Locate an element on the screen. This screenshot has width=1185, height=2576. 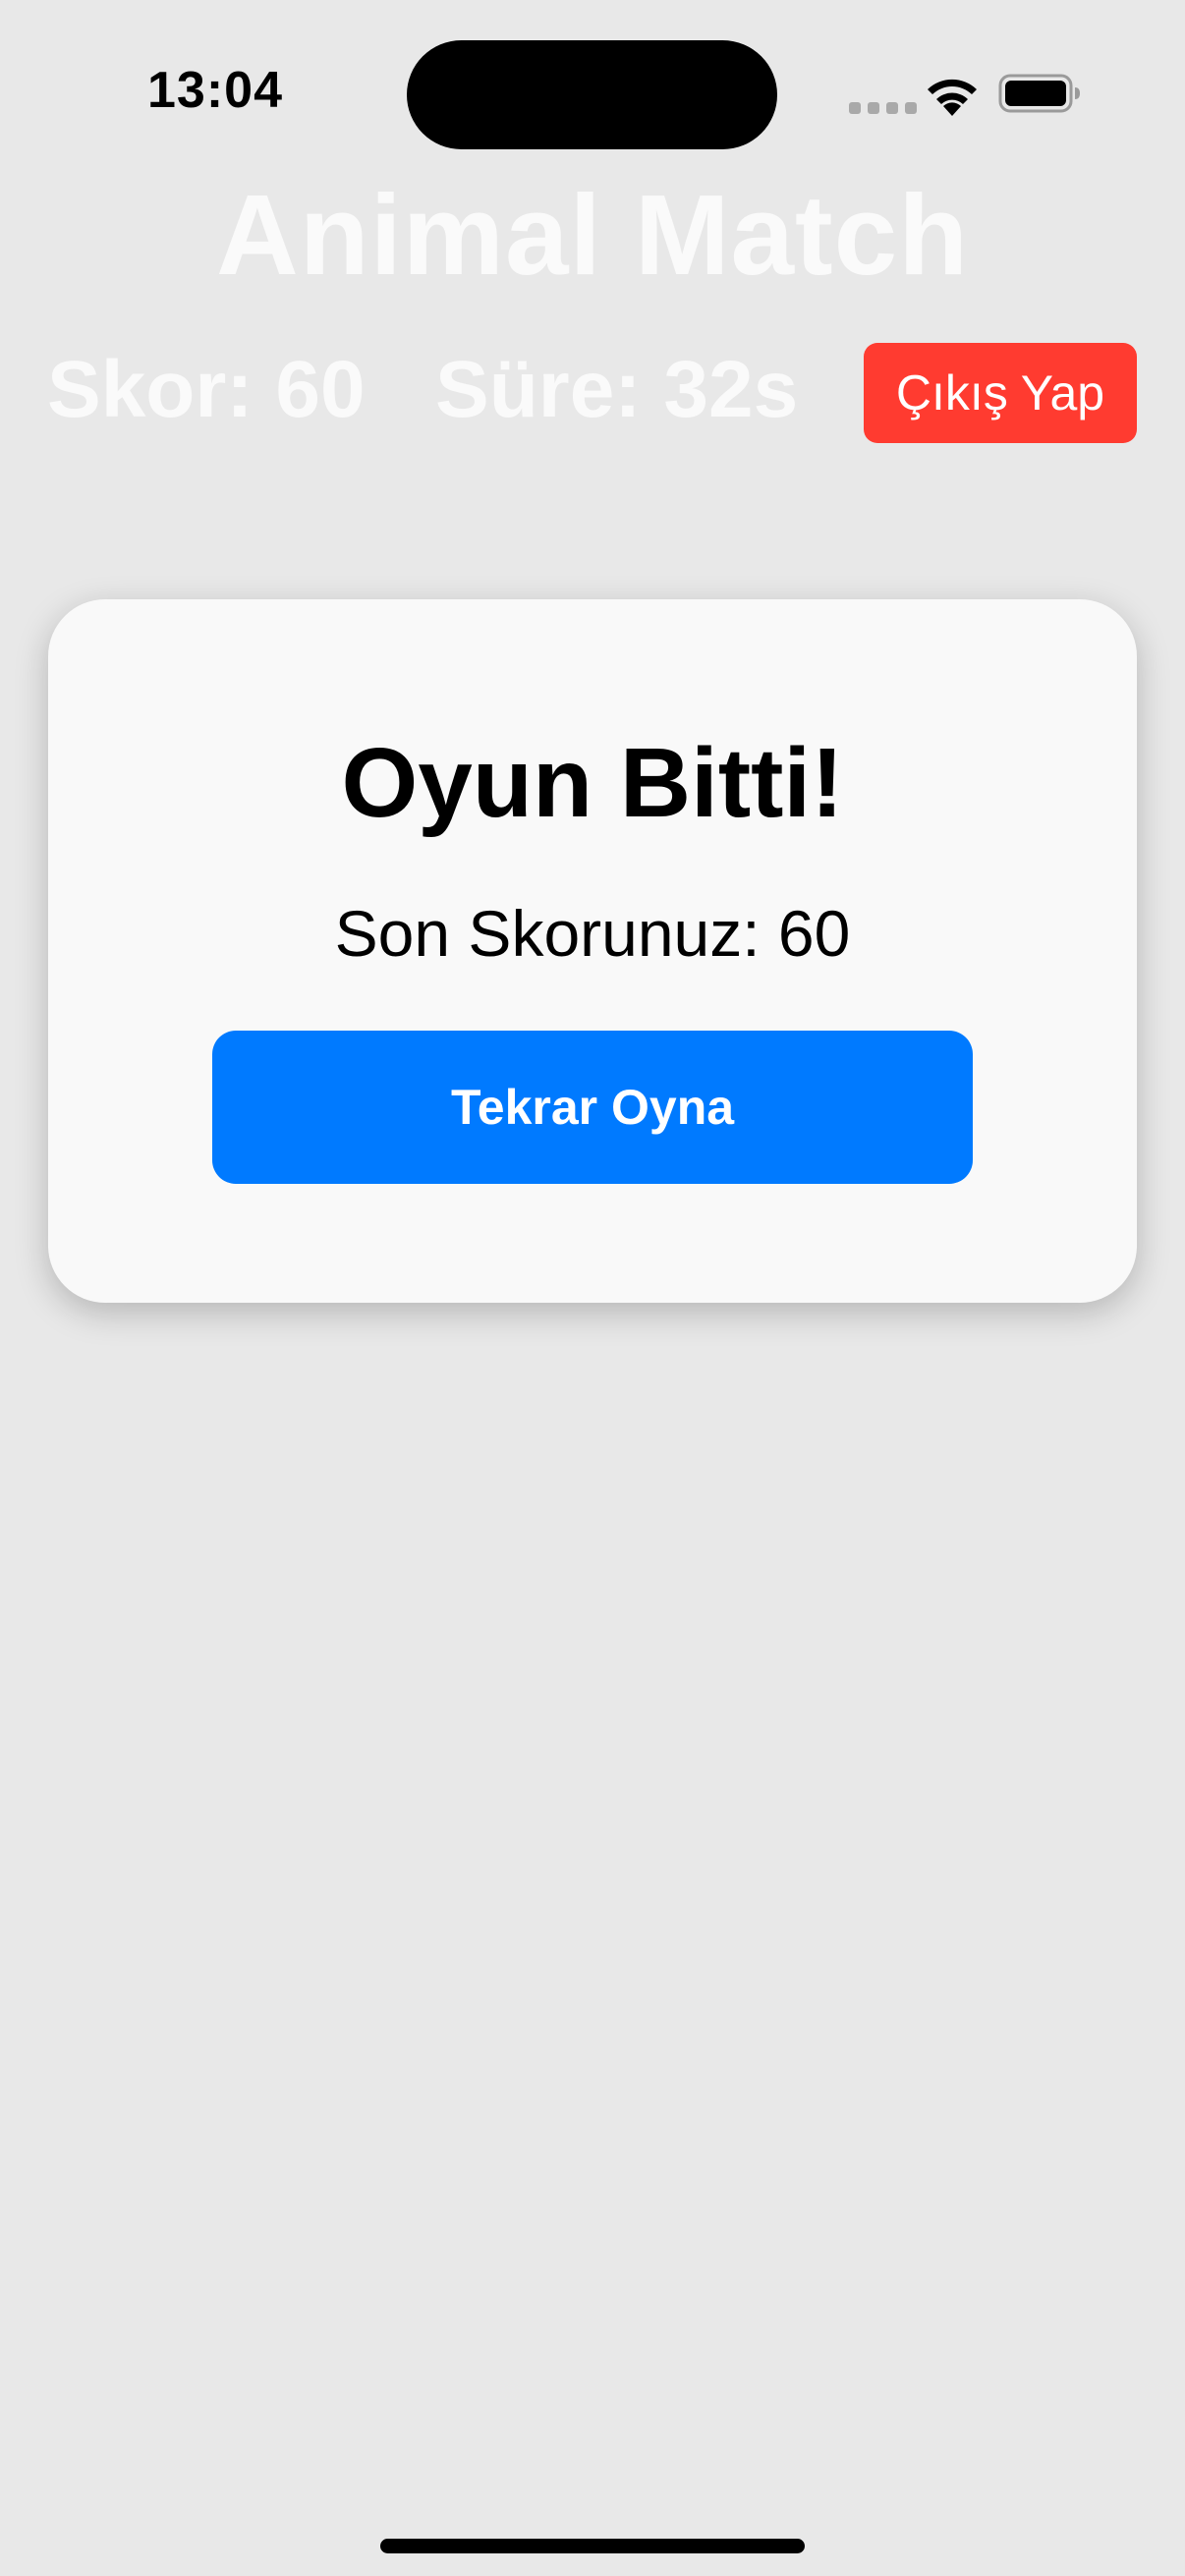
exit-button: Çıkış Yap is located at coordinates (1001, 393).